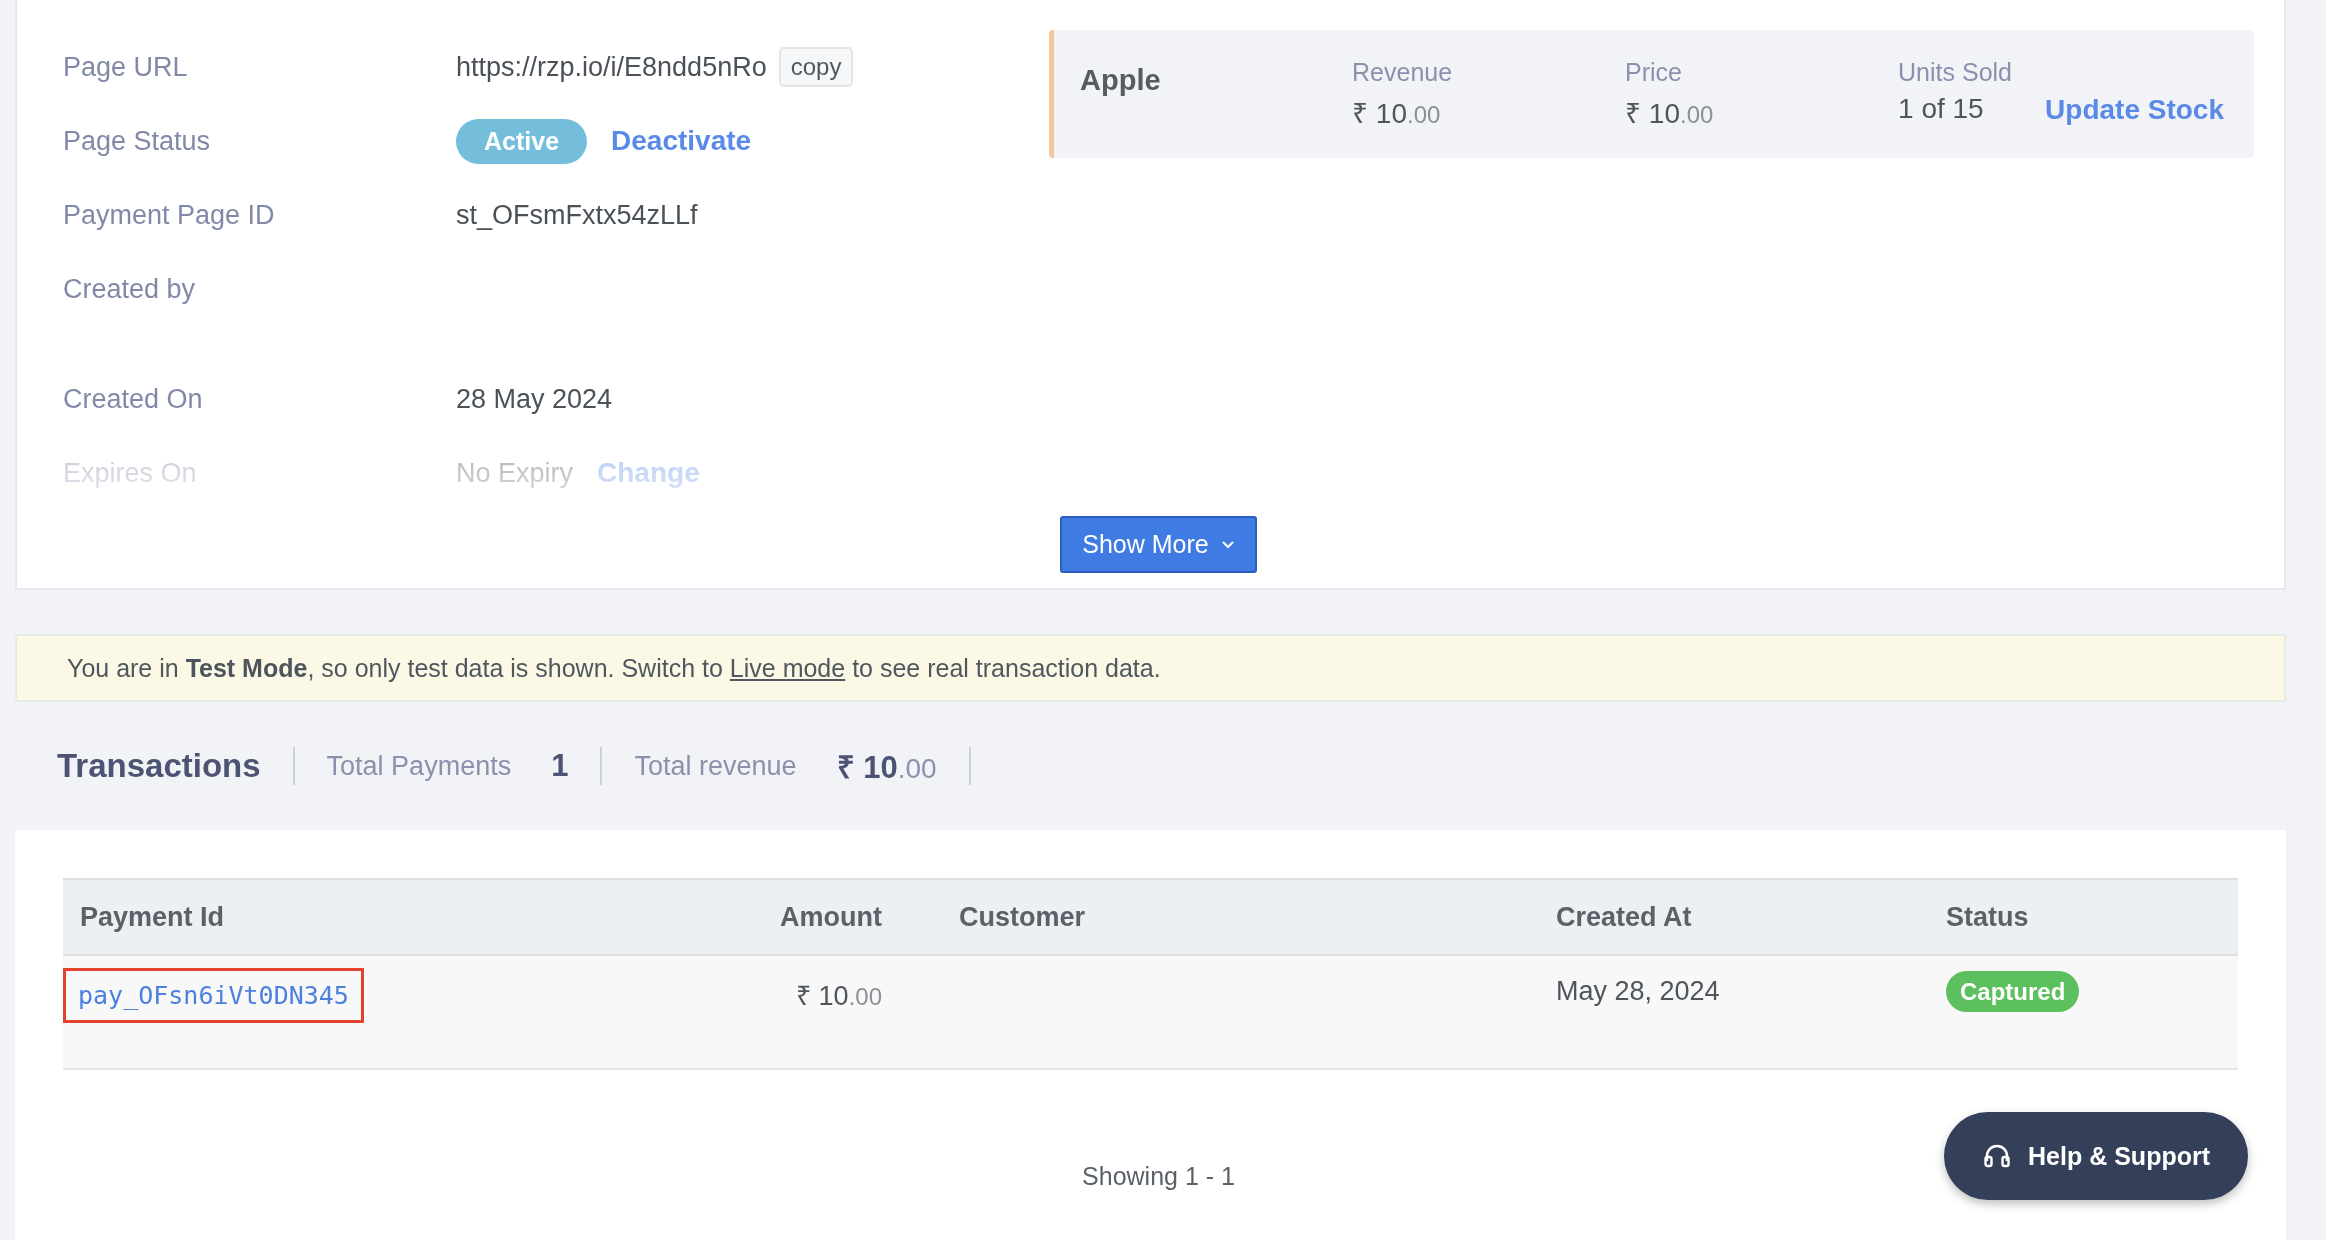 The image size is (2326, 1240). I want to click on field-label: Page Status, so click(137, 141).